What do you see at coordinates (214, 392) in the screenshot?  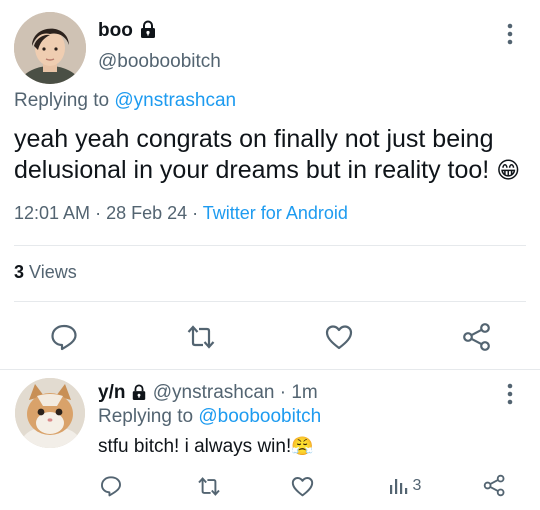 I see `reply-handle: @ynstrashcan` at bounding box center [214, 392].